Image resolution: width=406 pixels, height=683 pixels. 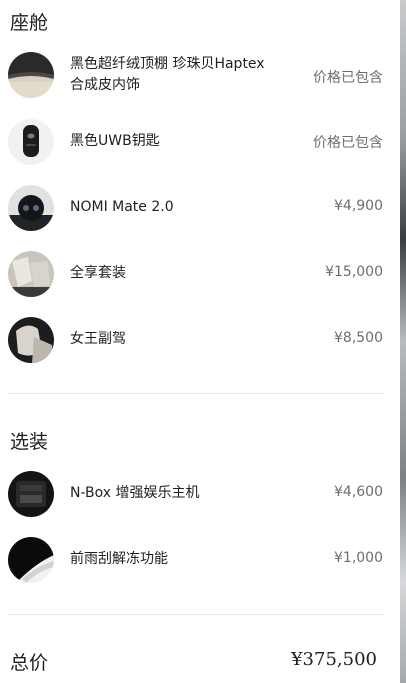 I want to click on cabin-item-interior-trim-label-line2: 合成皮内饰, so click(x=105, y=85).